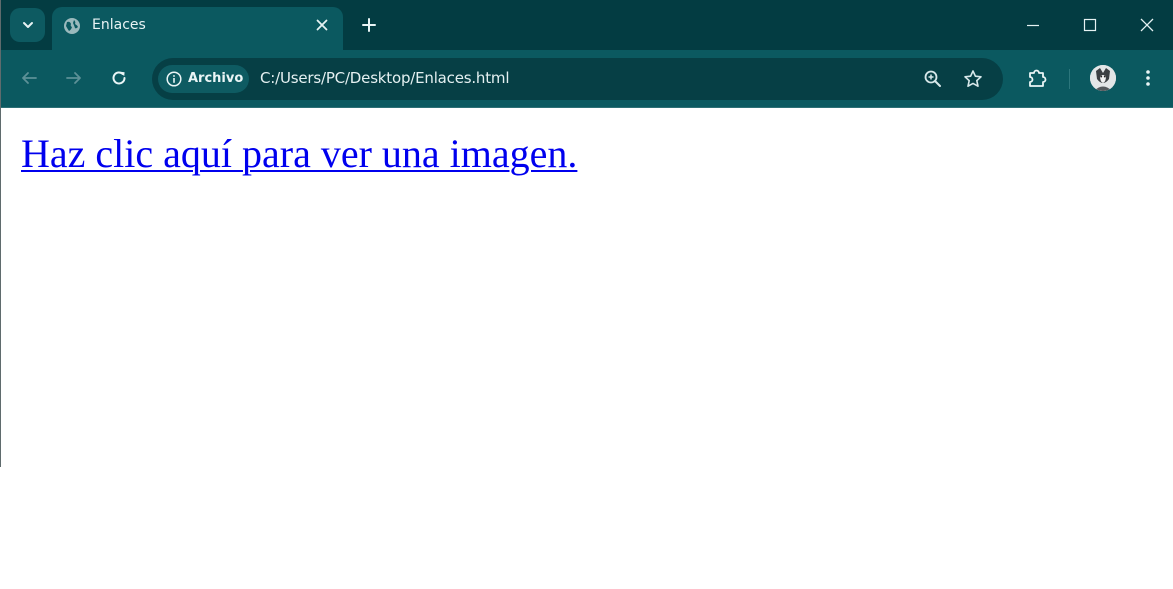 This screenshot has width=1173, height=589. I want to click on toolbar: Archivo C:/Users/PC/Desktop/Enlaces.html, so click(587, 79).